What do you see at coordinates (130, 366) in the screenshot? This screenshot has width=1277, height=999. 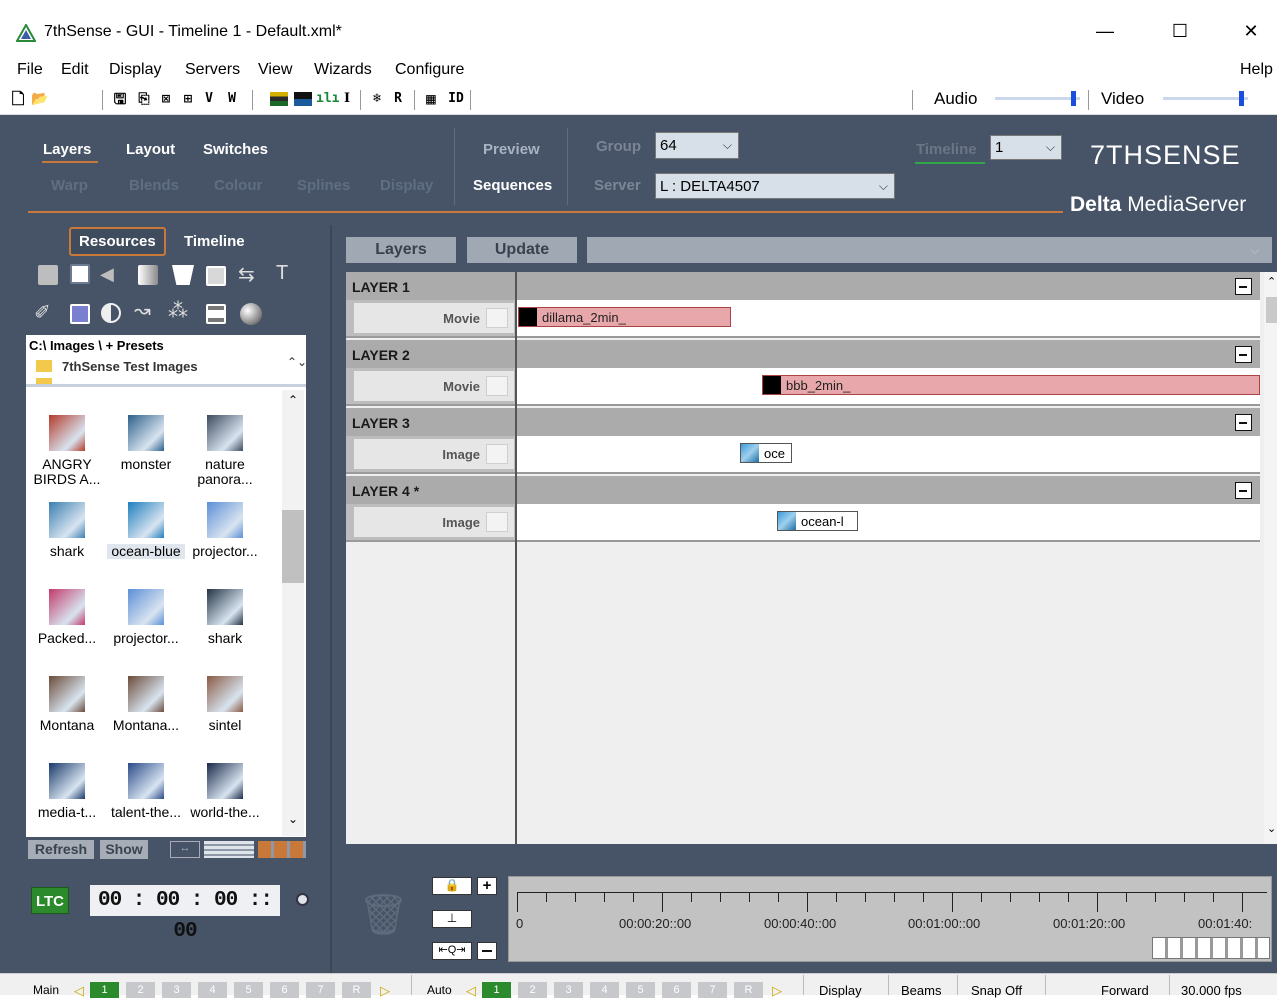 I see `folder-name: 7thSense Test Images` at bounding box center [130, 366].